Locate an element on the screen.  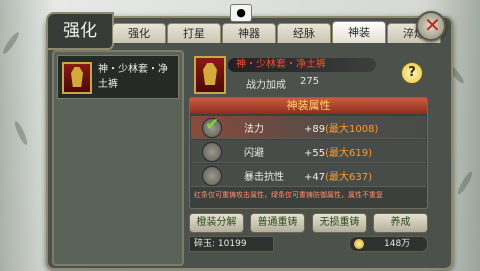
attribute-value: +47(最大637) is located at coordinates (338, 177).